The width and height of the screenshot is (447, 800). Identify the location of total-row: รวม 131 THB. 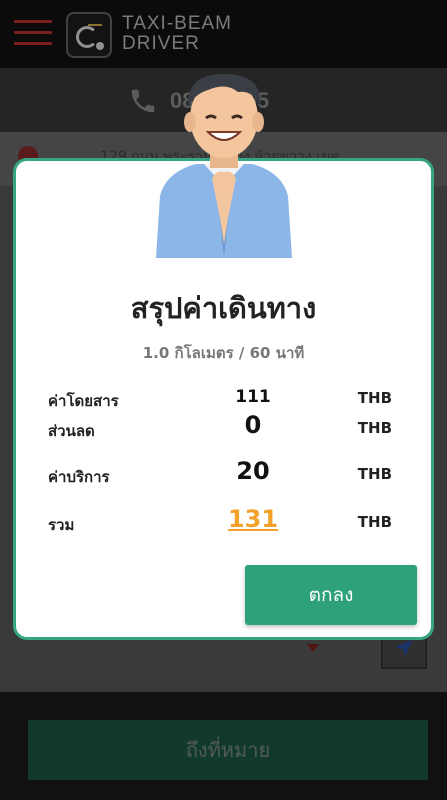
(228, 521).